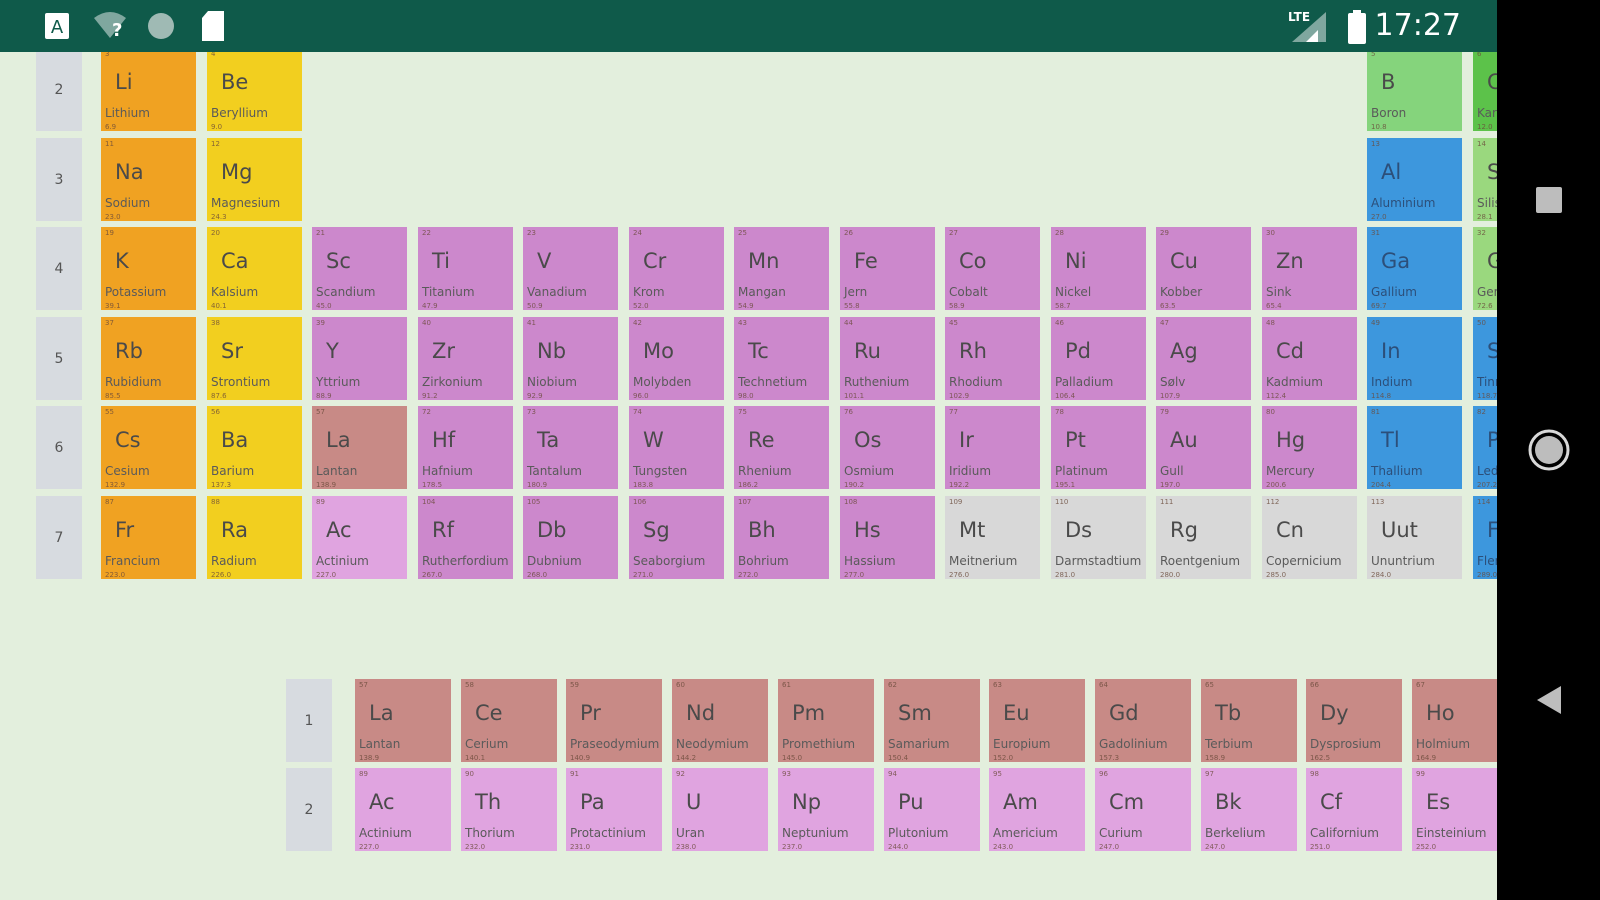 The image size is (1600, 900). I want to click on element-cell: 104 Rf Rutherfordium 267.0, so click(465, 537).